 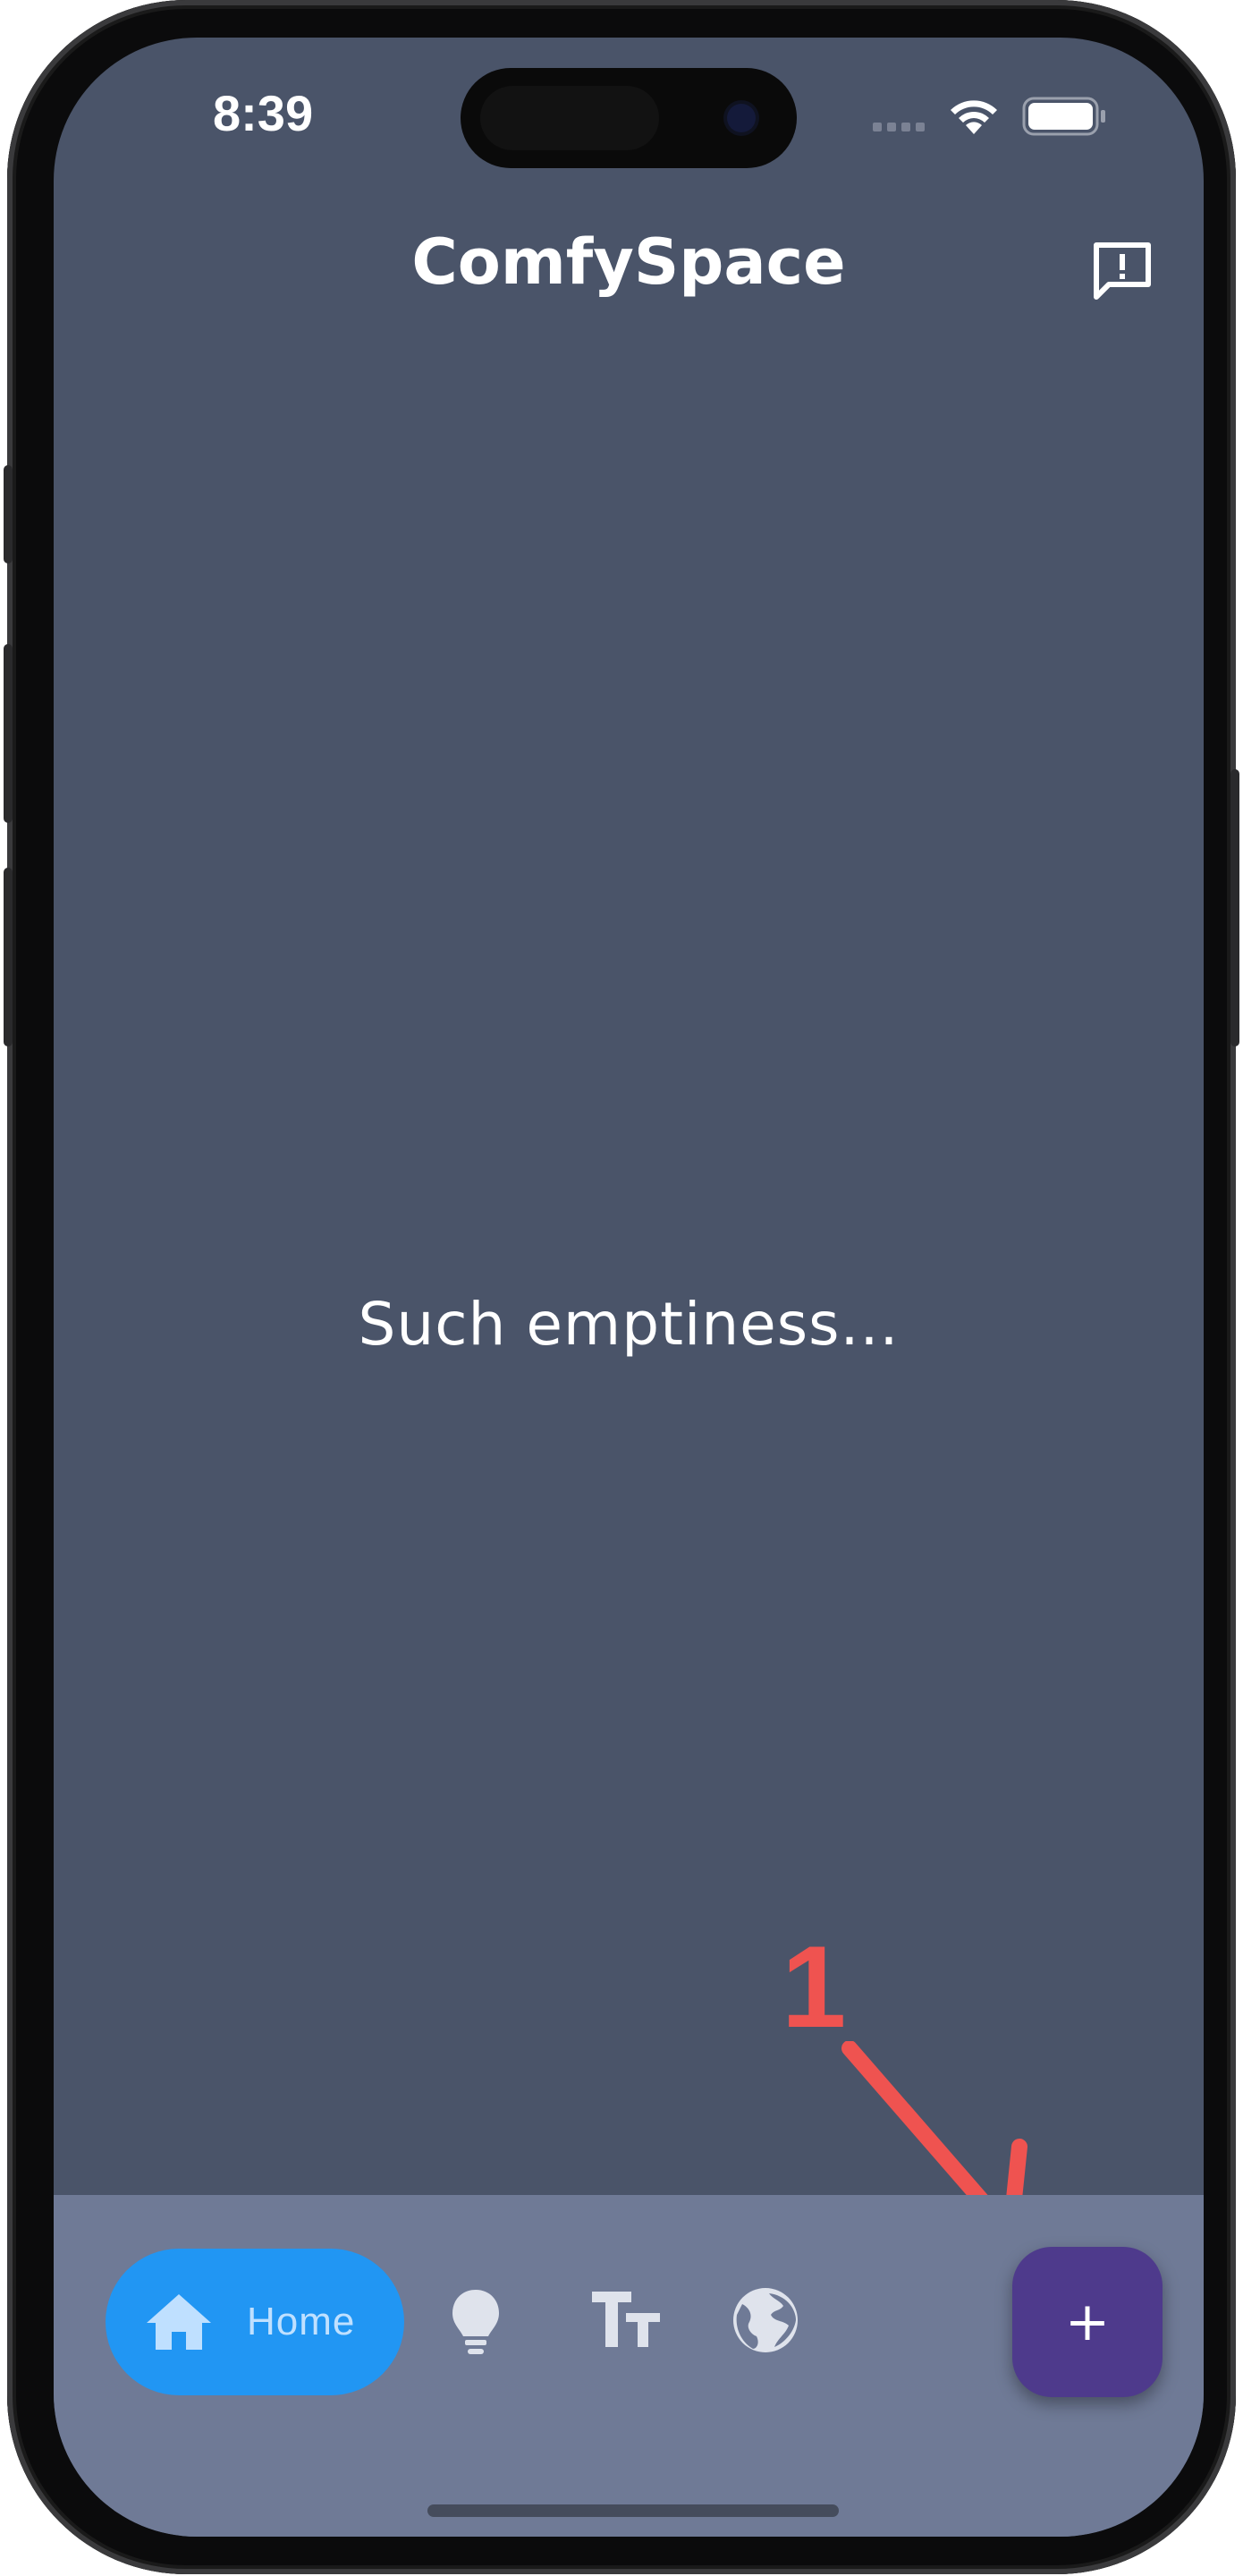 What do you see at coordinates (301, 2321) in the screenshot?
I see `nav-home-label: Home` at bounding box center [301, 2321].